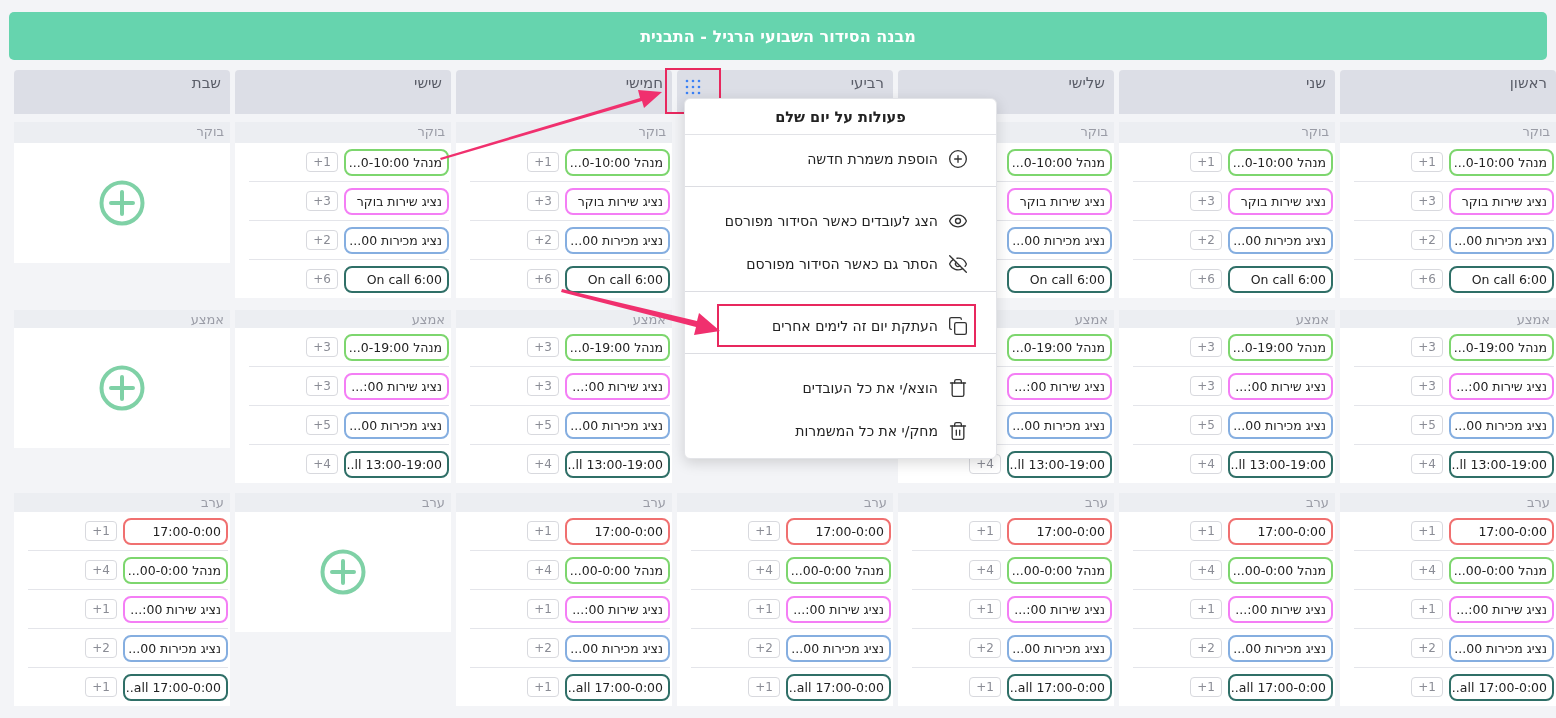 The height and width of the screenshot is (718, 1556). I want to click on plus-circle-icon, so click(958, 158).